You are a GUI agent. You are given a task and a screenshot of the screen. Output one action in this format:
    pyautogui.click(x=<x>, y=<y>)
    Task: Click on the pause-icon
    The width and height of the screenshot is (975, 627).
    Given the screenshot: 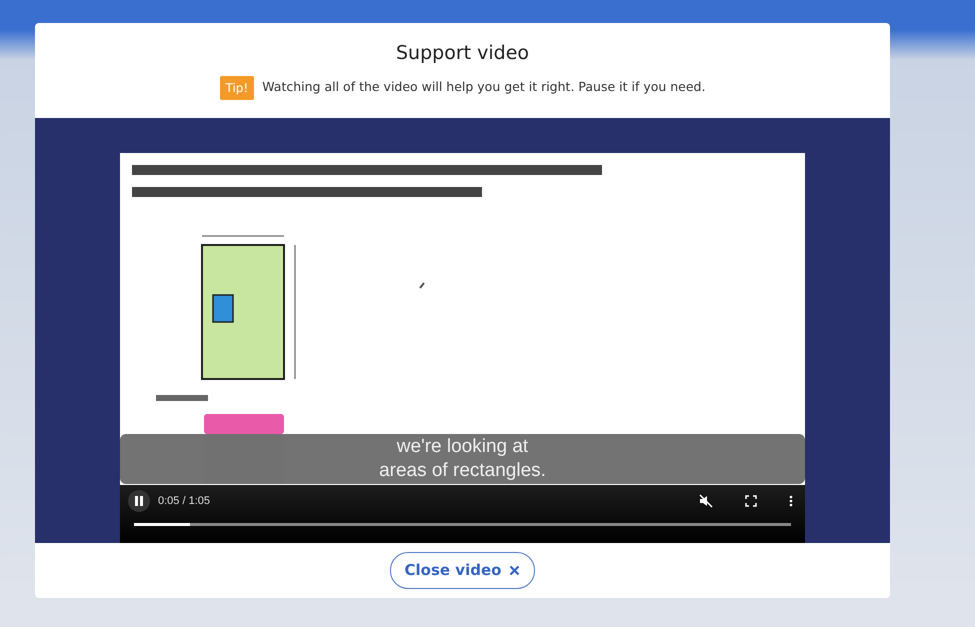 What is the action you would take?
    pyautogui.click(x=139, y=501)
    